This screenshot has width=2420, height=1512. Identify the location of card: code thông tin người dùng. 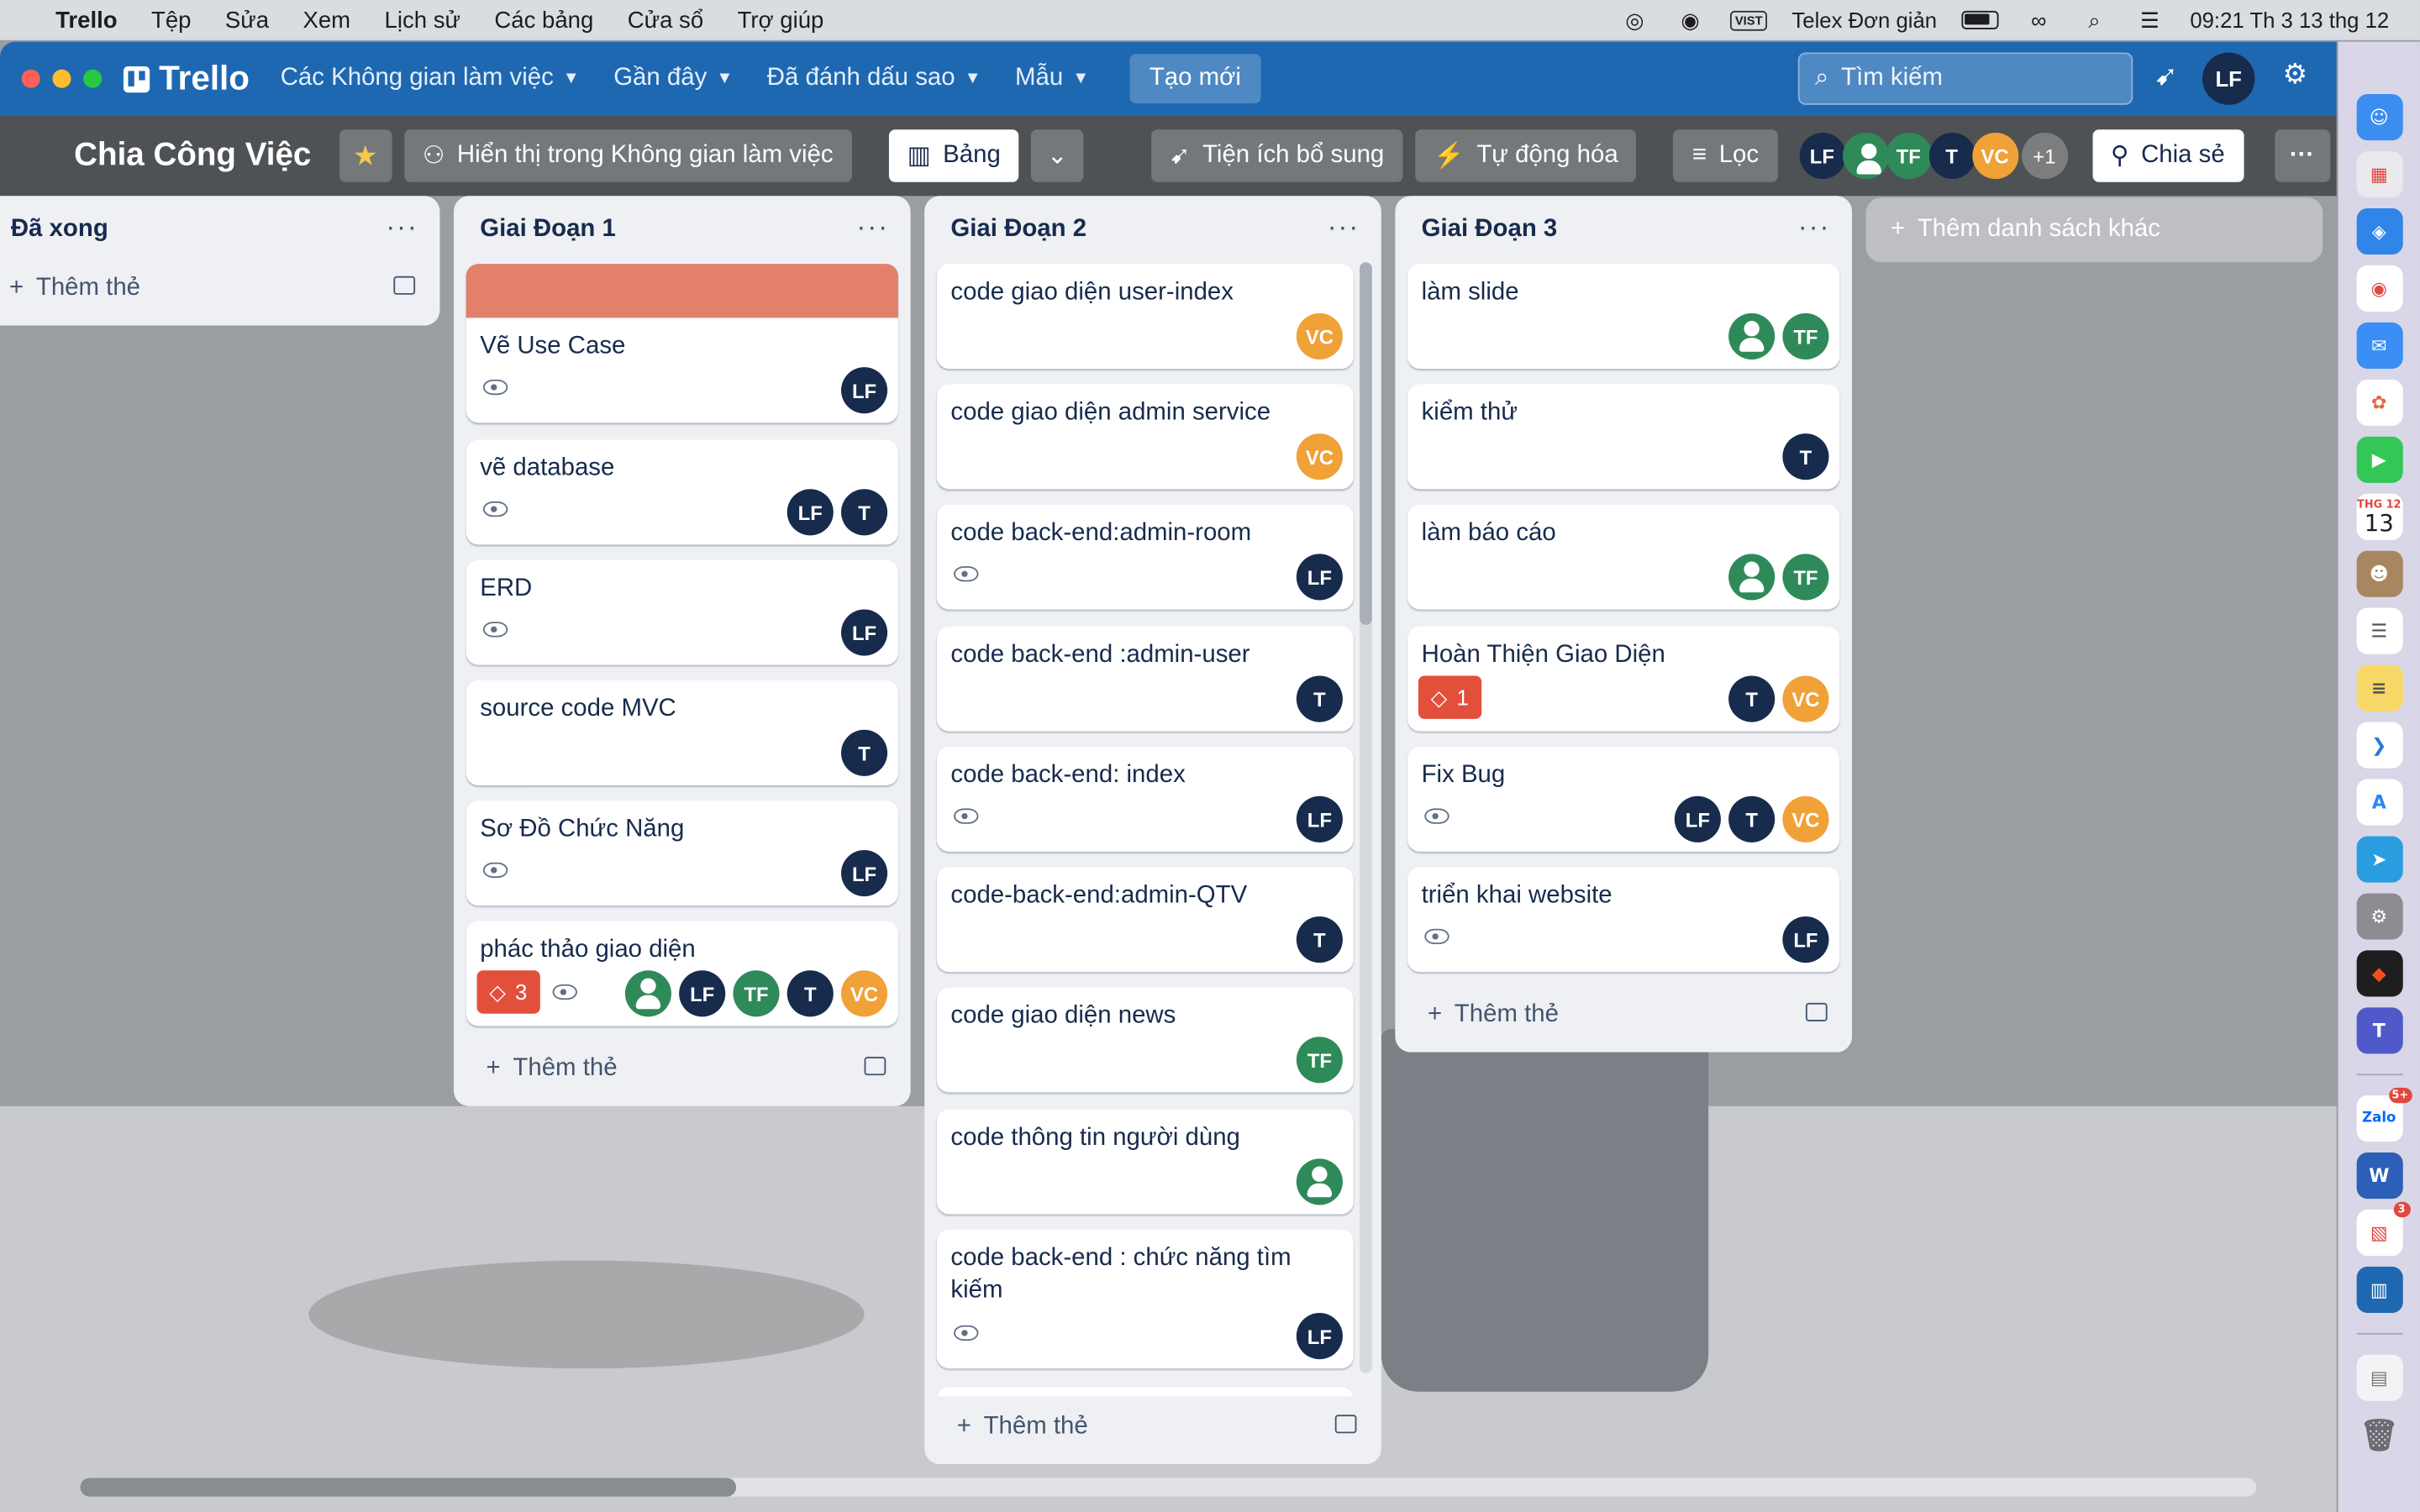
(1145, 1162).